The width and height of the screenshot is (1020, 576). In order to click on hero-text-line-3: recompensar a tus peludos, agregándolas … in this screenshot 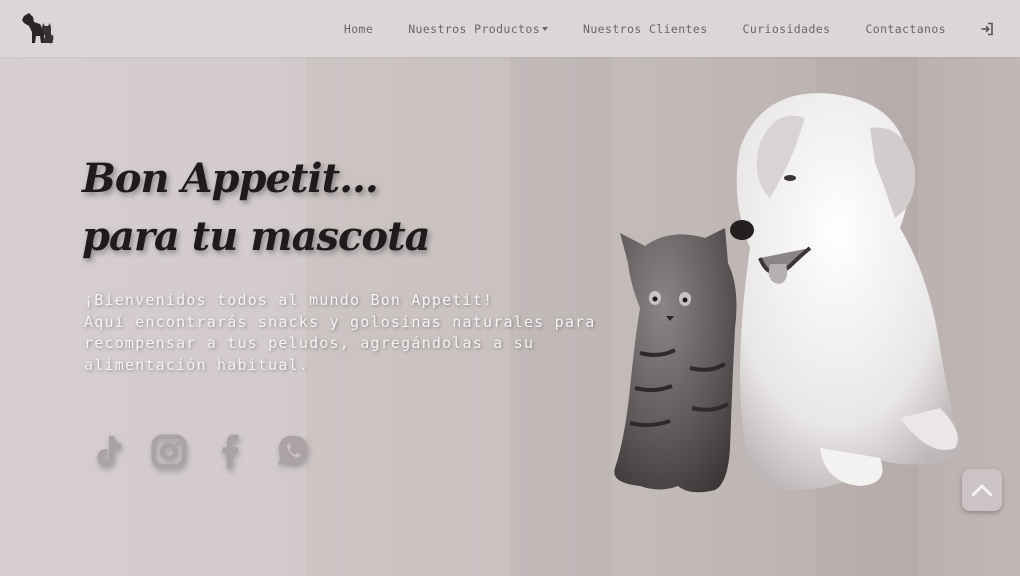, I will do `click(309, 343)`.